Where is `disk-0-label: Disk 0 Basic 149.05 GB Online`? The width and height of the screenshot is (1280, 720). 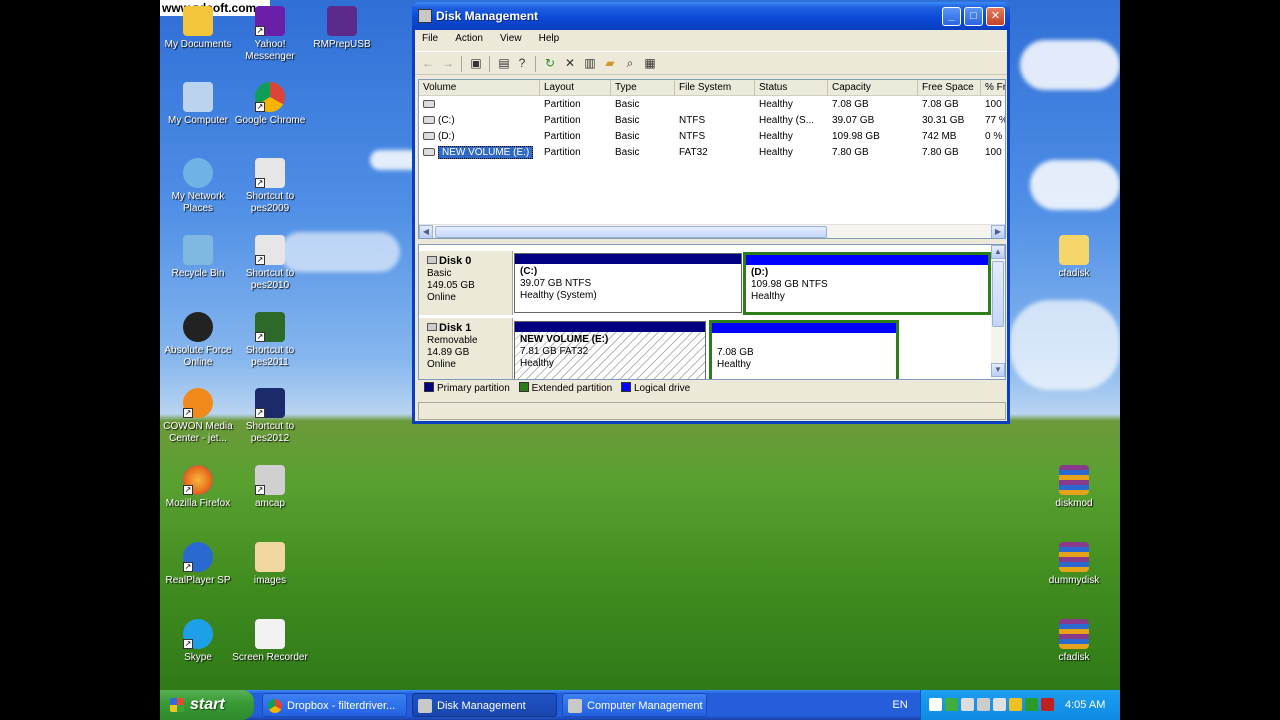
disk-0-label: Disk 0 Basic 149.05 GB Online is located at coordinates (466, 283).